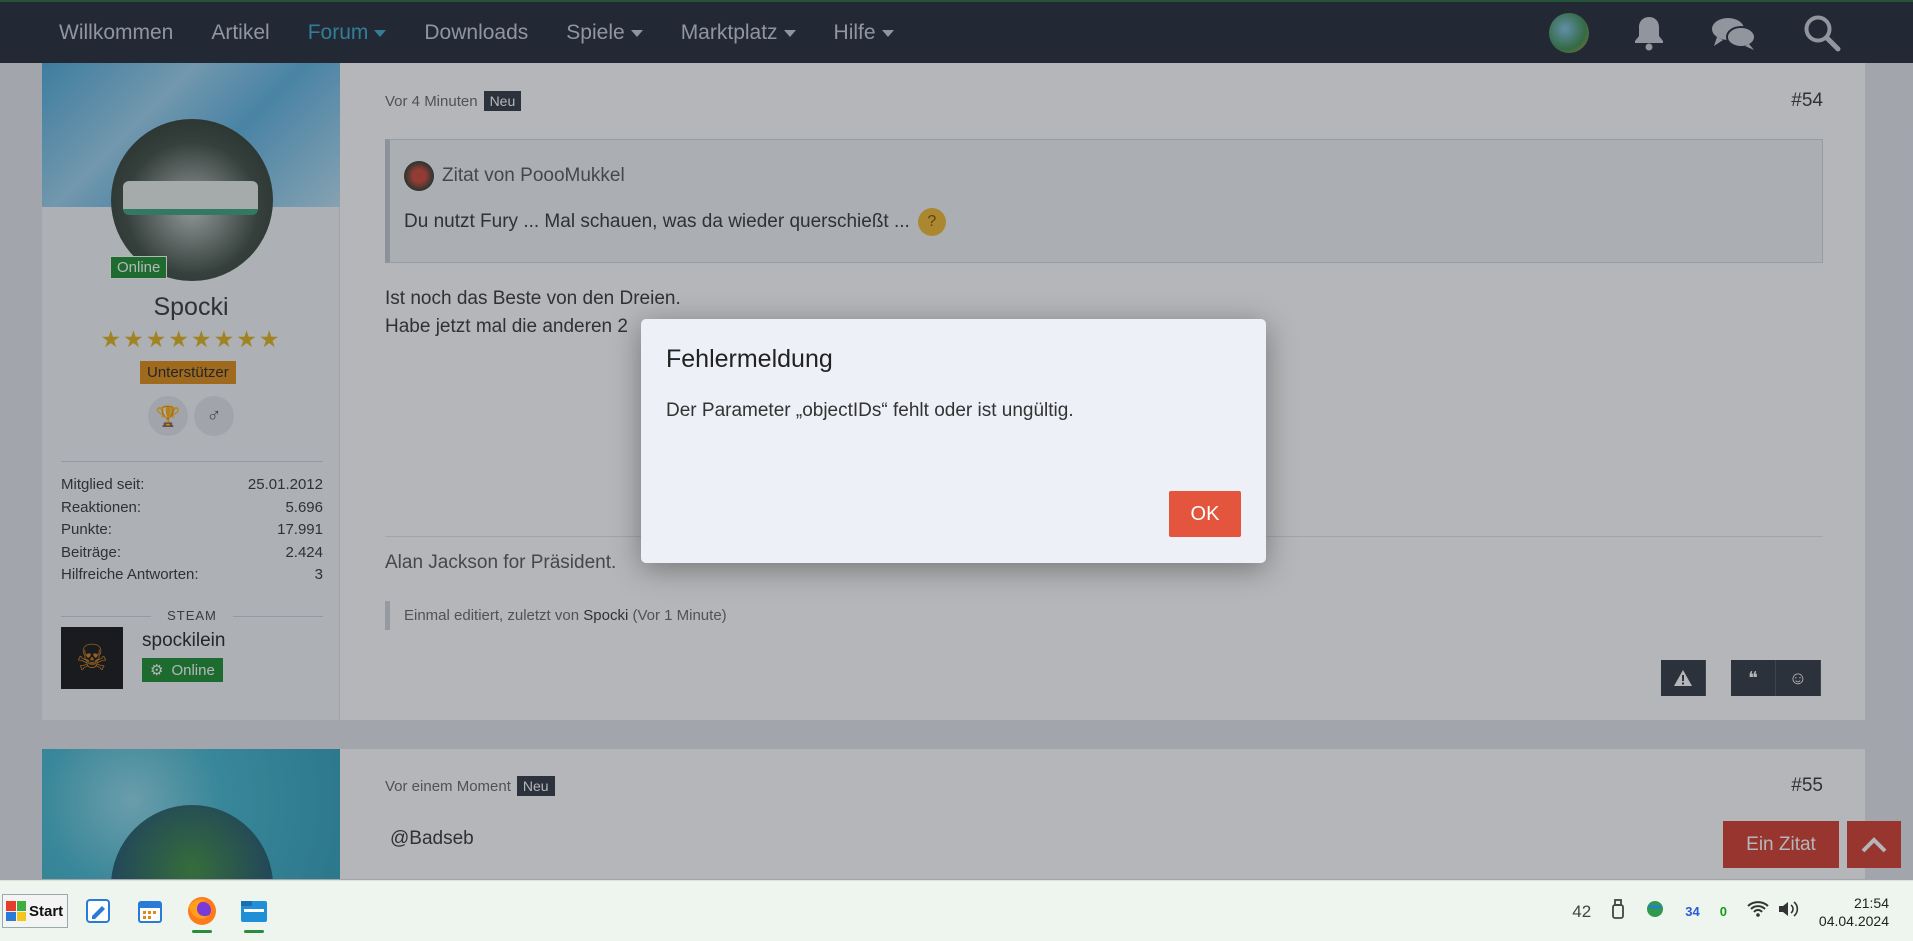 This screenshot has height=941, width=1913. I want to click on taskbar-app-firefox, so click(202, 911).